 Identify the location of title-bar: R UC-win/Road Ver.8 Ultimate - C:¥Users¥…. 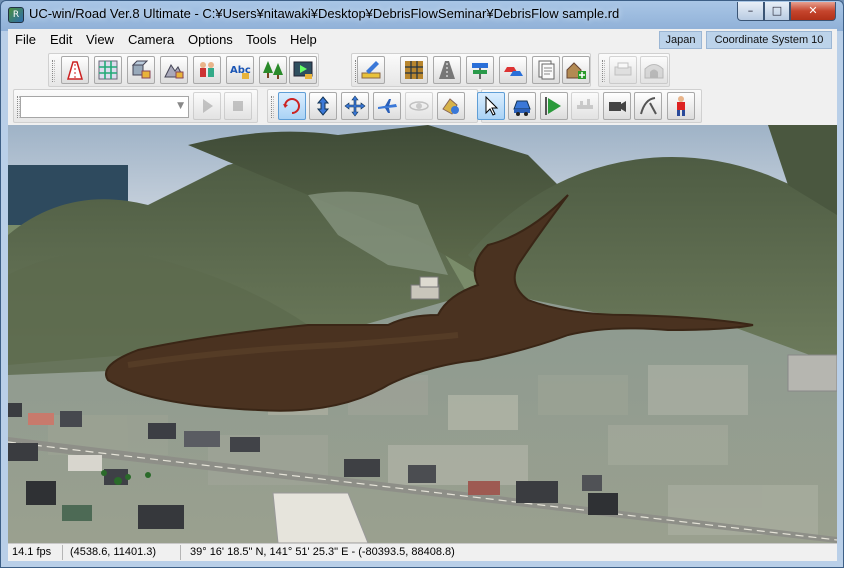
(422, 15).